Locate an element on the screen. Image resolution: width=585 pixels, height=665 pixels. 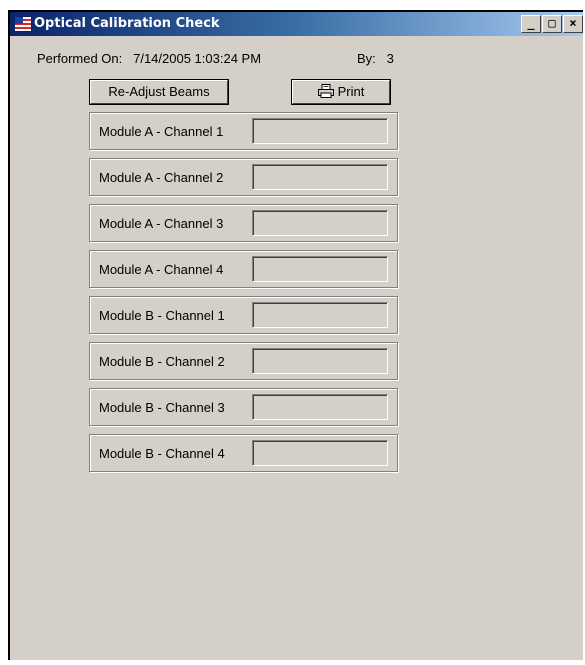
channel-group-a2: Module A - Channel 2 is located at coordinates (243, 177).